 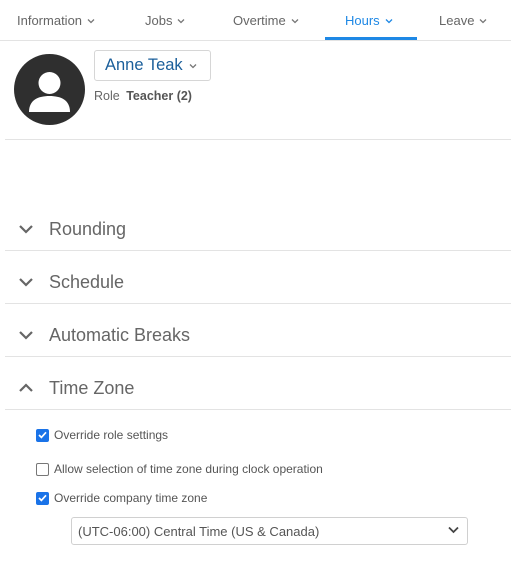 What do you see at coordinates (255, 335) in the screenshot?
I see `section-automatic-breaks: Automatic Breaks` at bounding box center [255, 335].